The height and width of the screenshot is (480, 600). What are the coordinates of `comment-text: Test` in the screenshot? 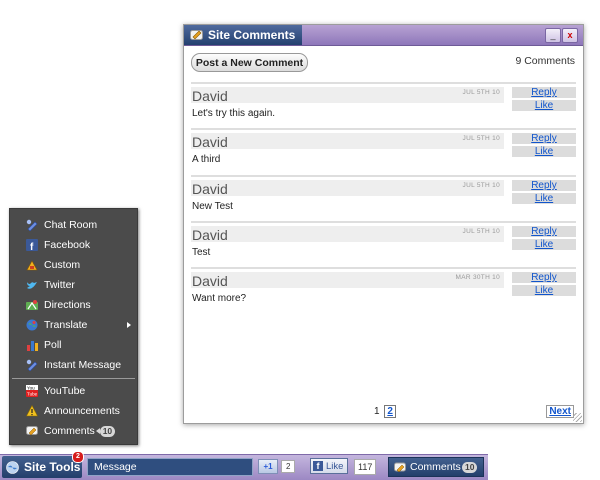 It's located at (201, 252).